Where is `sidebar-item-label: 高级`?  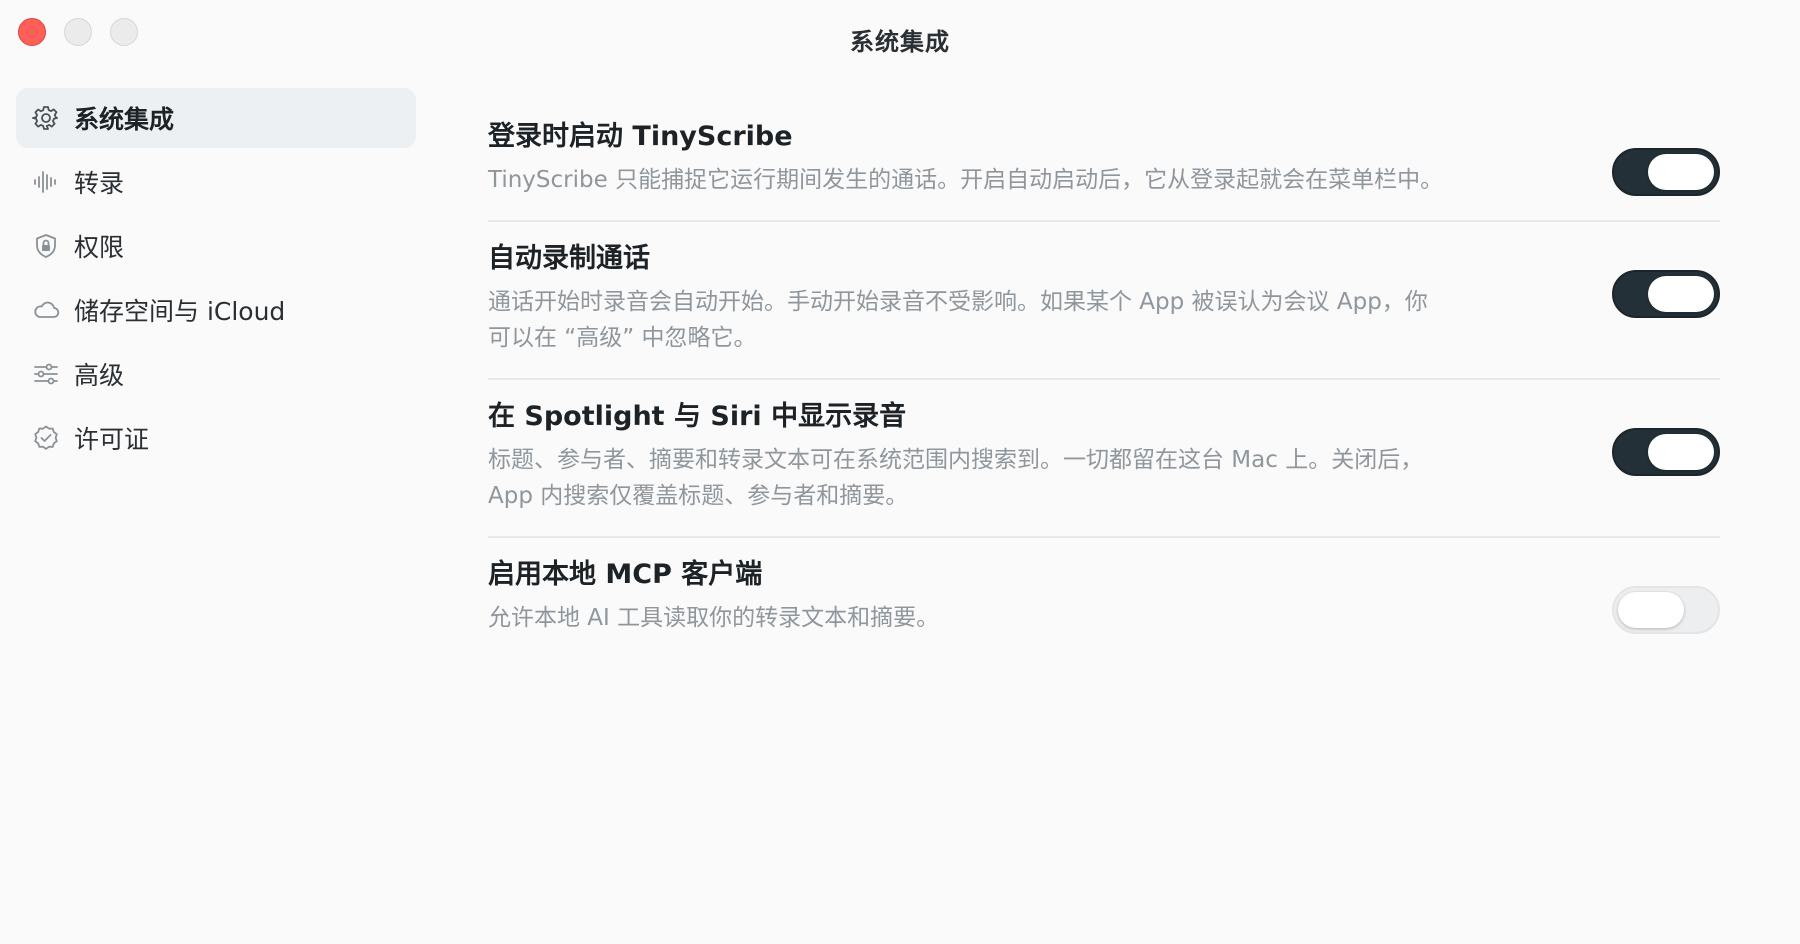
sidebar-item-label: 高级 is located at coordinates (99, 375).